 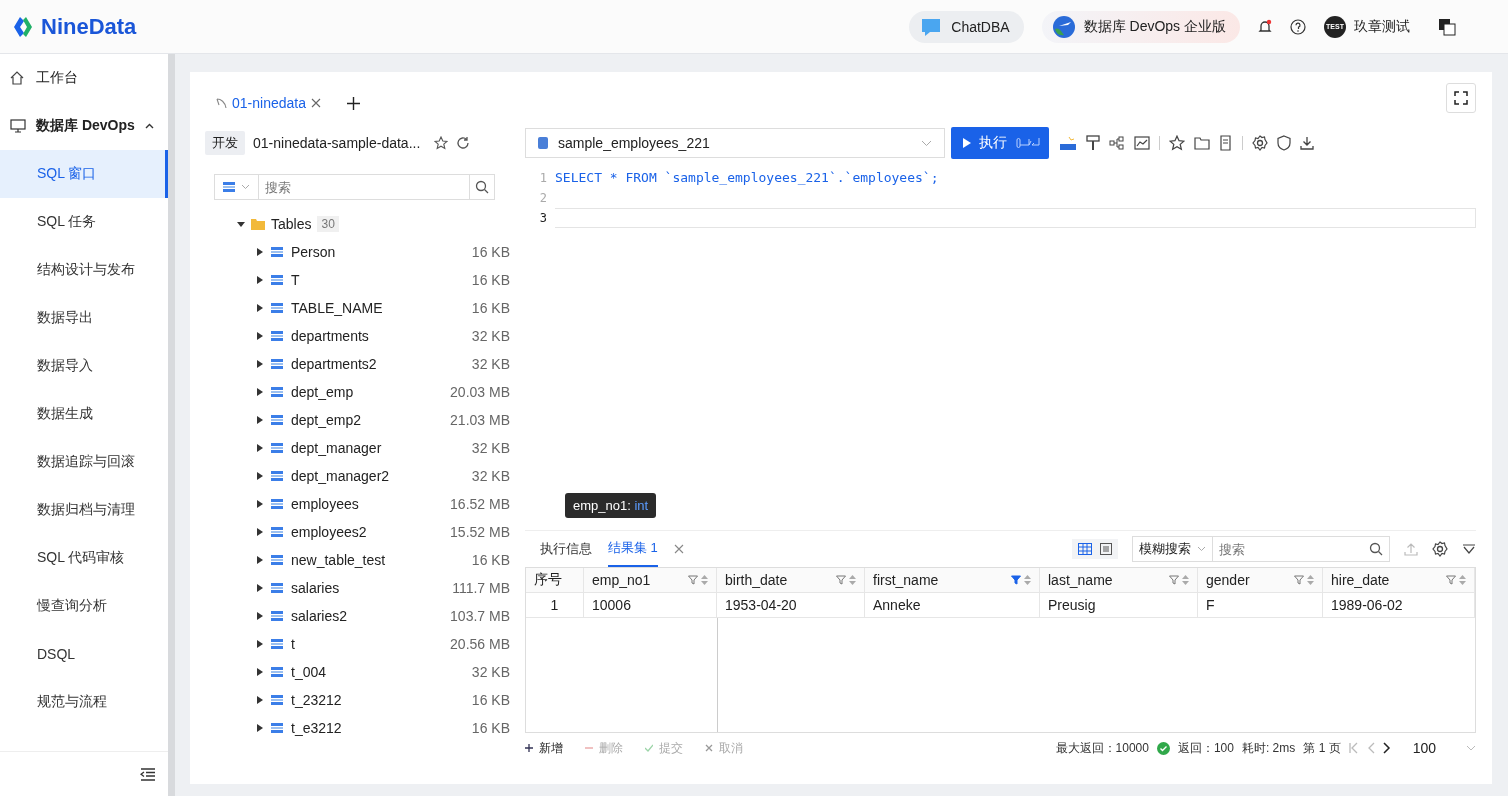 I want to click on table-cell: 1, so click(x=555, y=605).